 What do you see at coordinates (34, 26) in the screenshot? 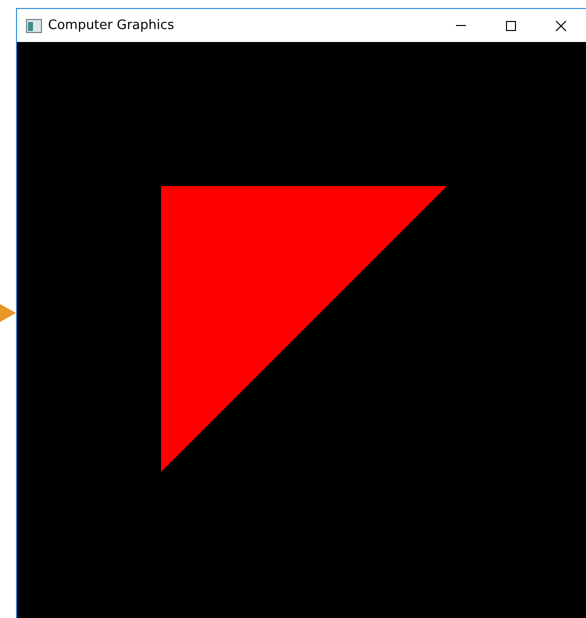
I see `app-icon` at bounding box center [34, 26].